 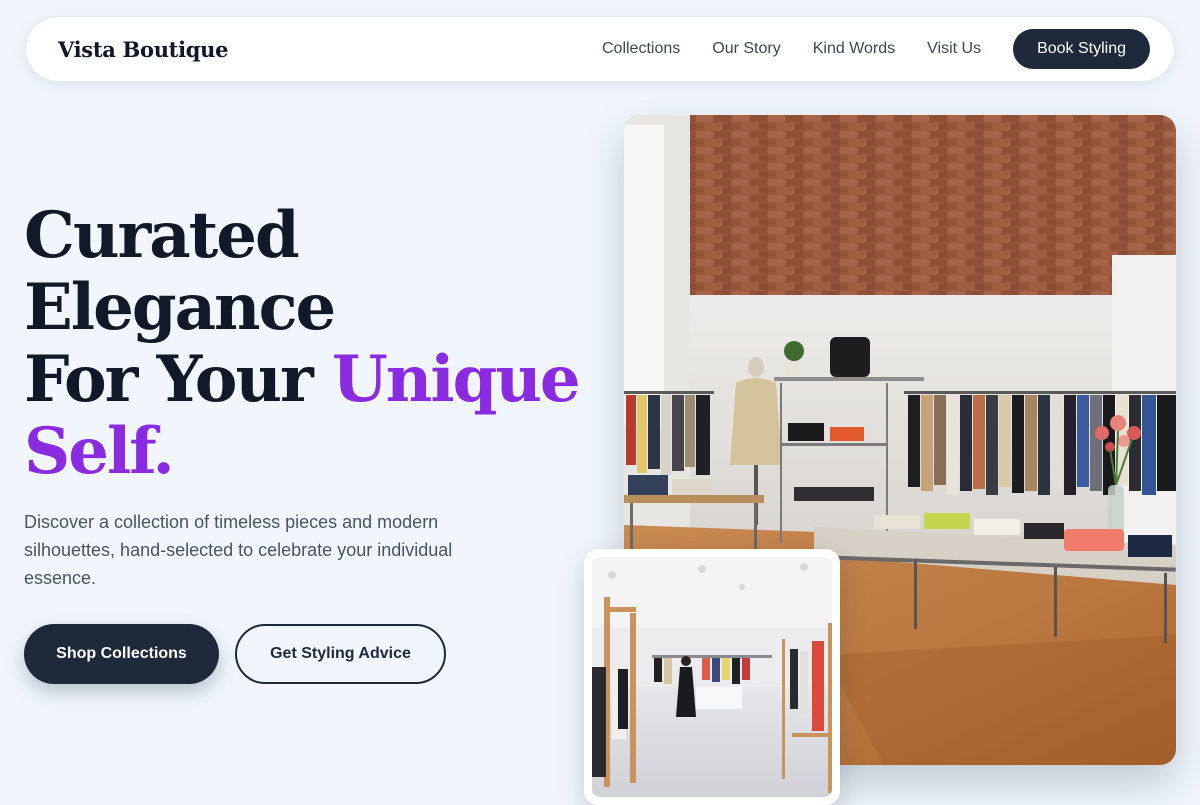 I want to click on nav-link-kind-words: Kind Words, so click(x=854, y=49).